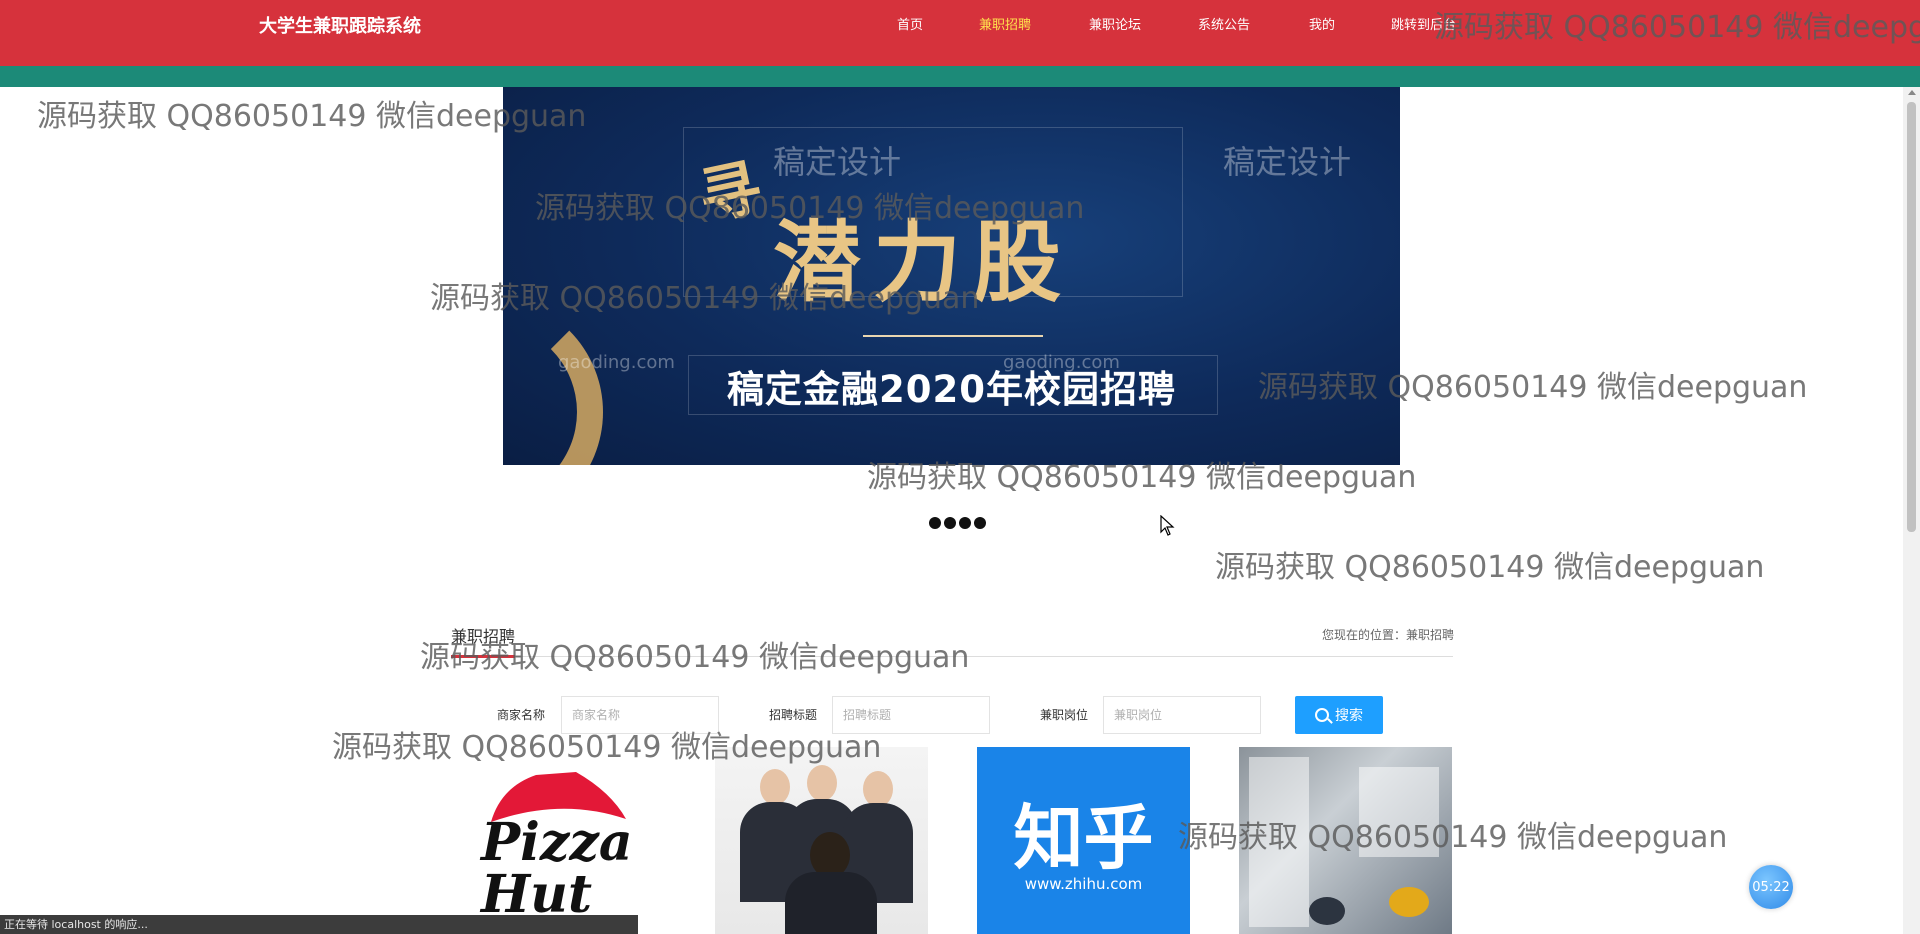 The height and width of the screenshot is (934, 1920). What do you see at coordinates (1423, 23) in the screenshot?
I see `nav-item-backend: 跳转到后台` at bounding box center [1423, 23].